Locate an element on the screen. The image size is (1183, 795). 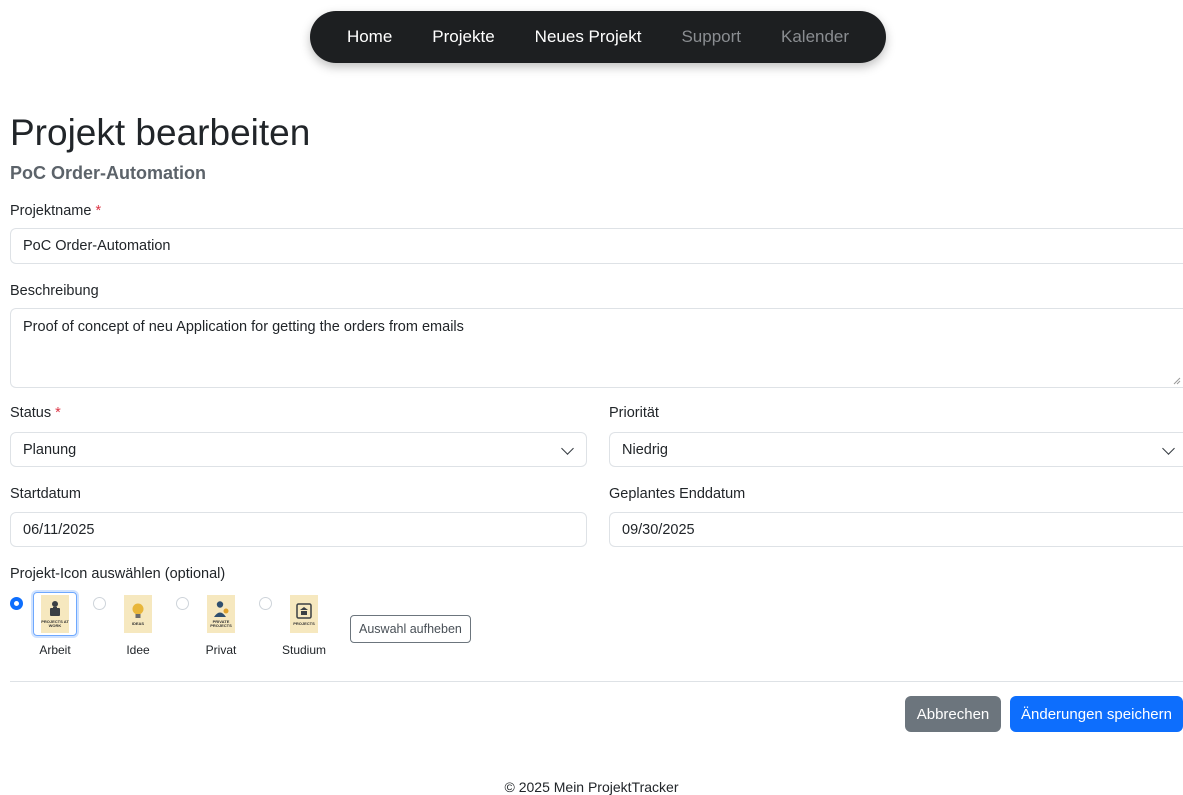
status-label-text: Status is located at coordinates (31, 413).